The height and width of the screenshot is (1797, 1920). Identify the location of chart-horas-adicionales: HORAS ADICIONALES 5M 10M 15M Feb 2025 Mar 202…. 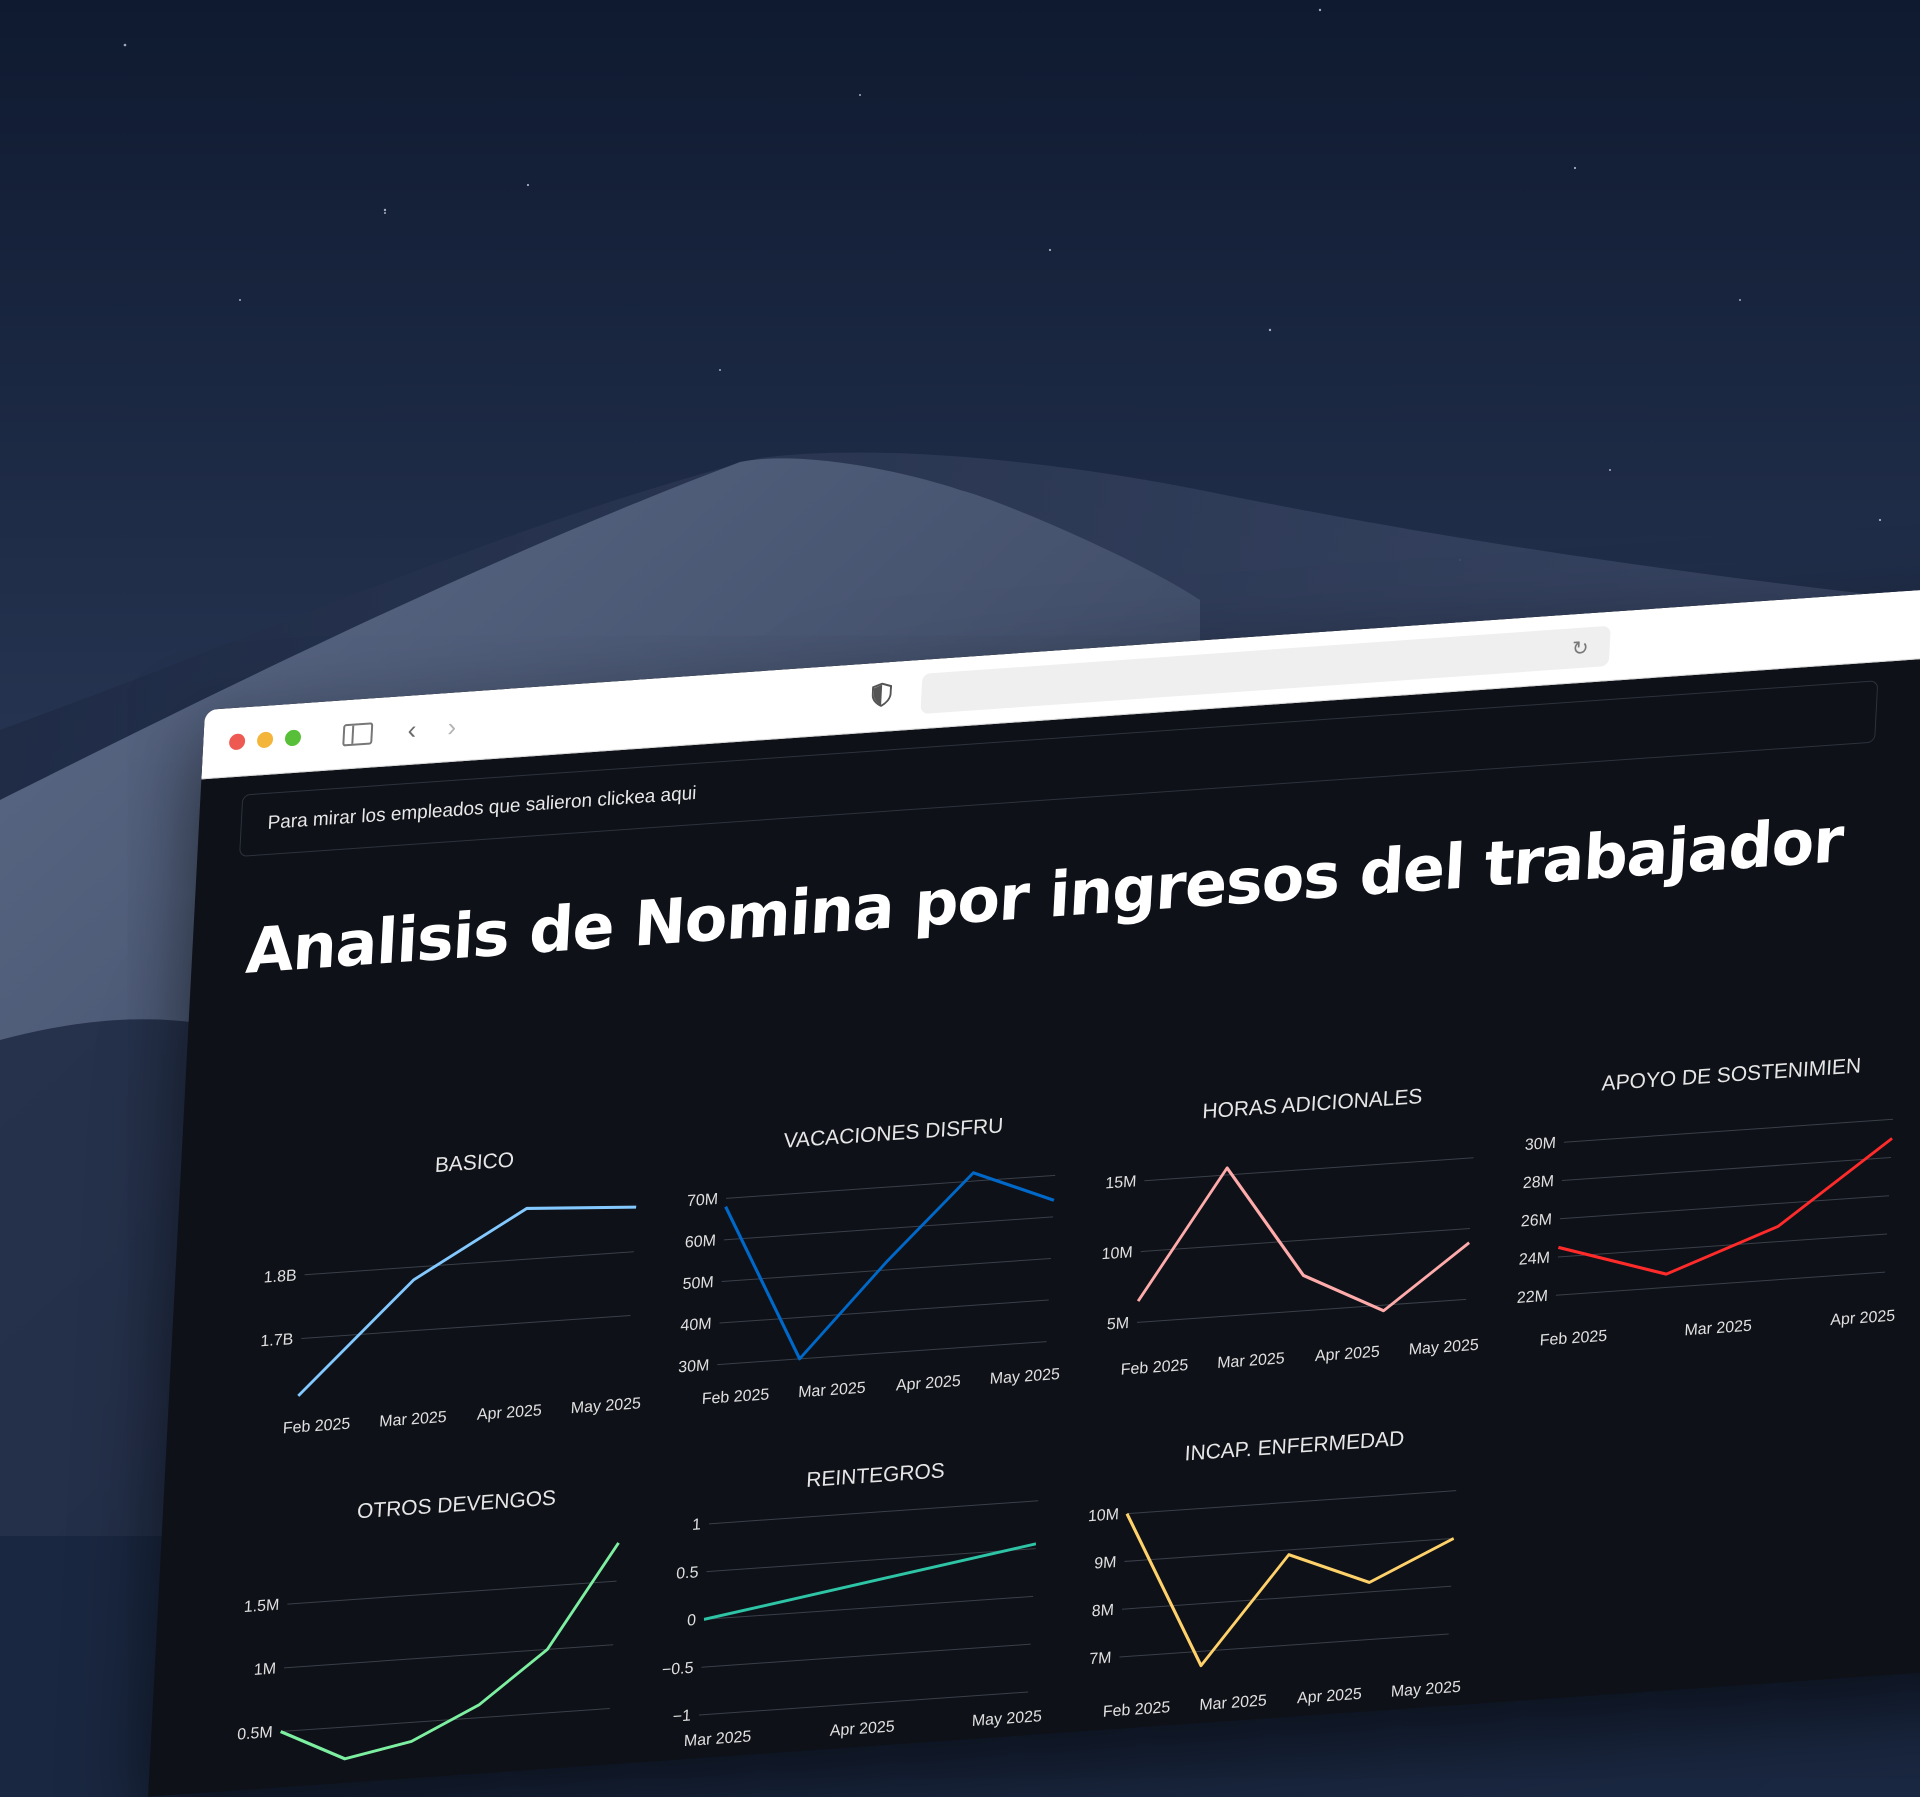
(1290, 1232).